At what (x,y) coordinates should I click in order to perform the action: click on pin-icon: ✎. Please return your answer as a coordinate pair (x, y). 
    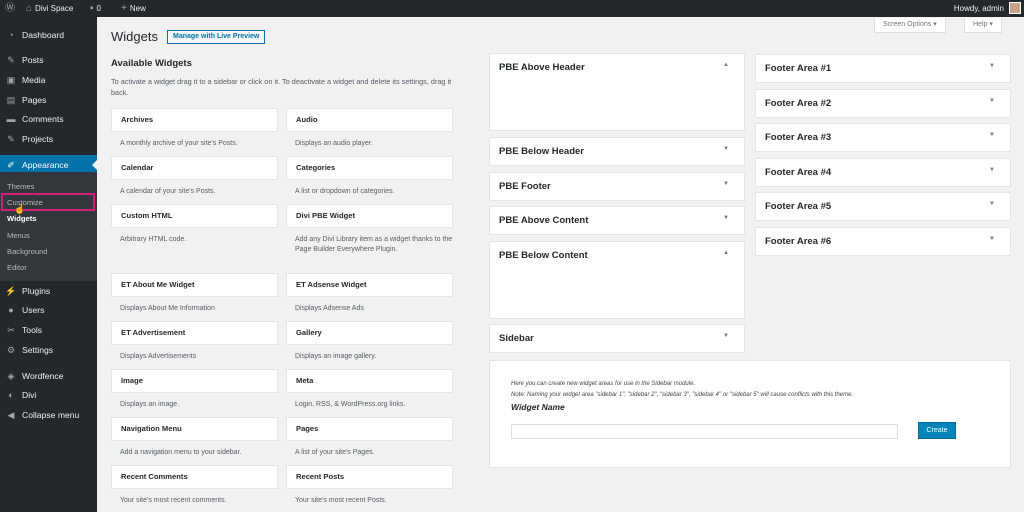
    Looking at the image, I should click on (11, 138).